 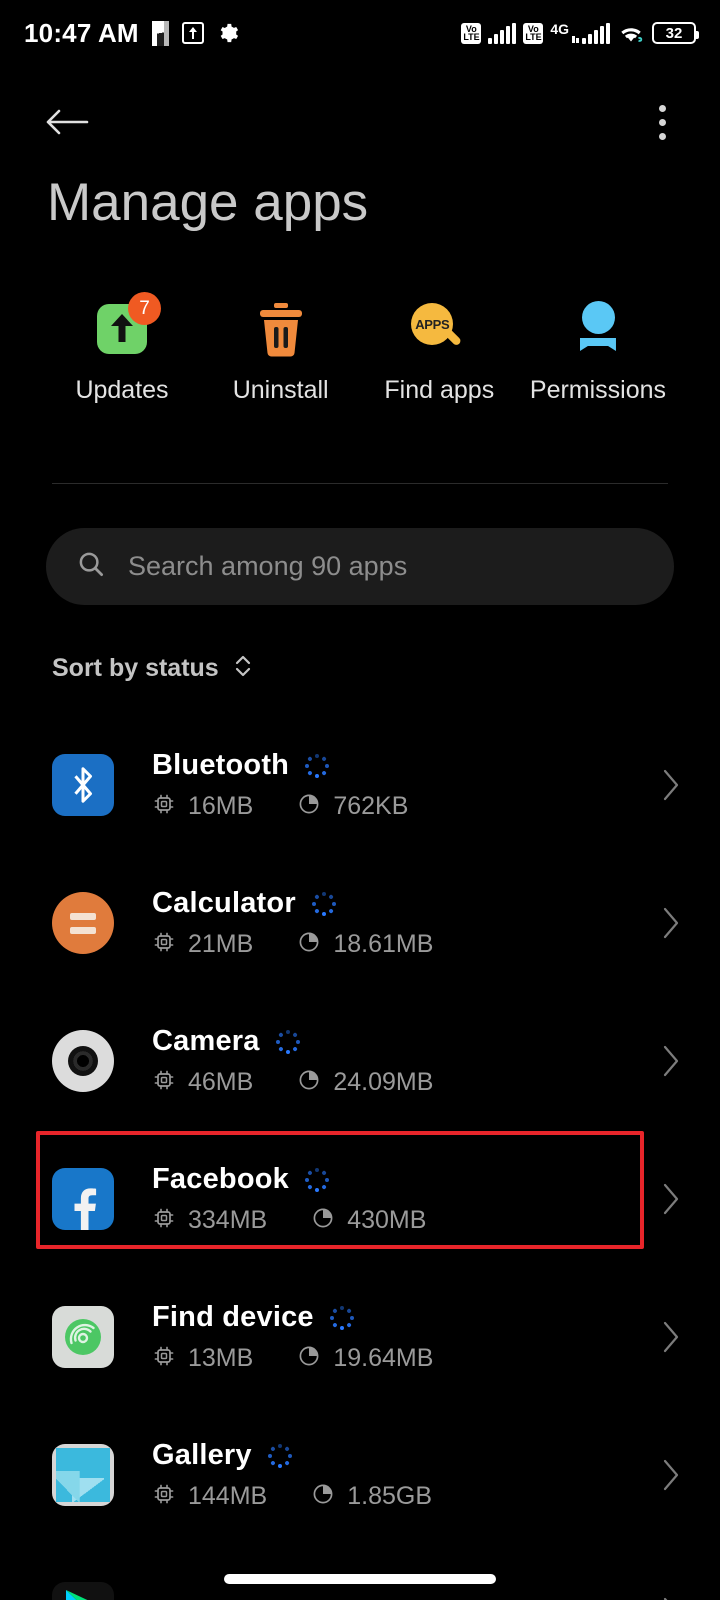 I want to click on kebab-menu-icon, so click(x=662, y=122).